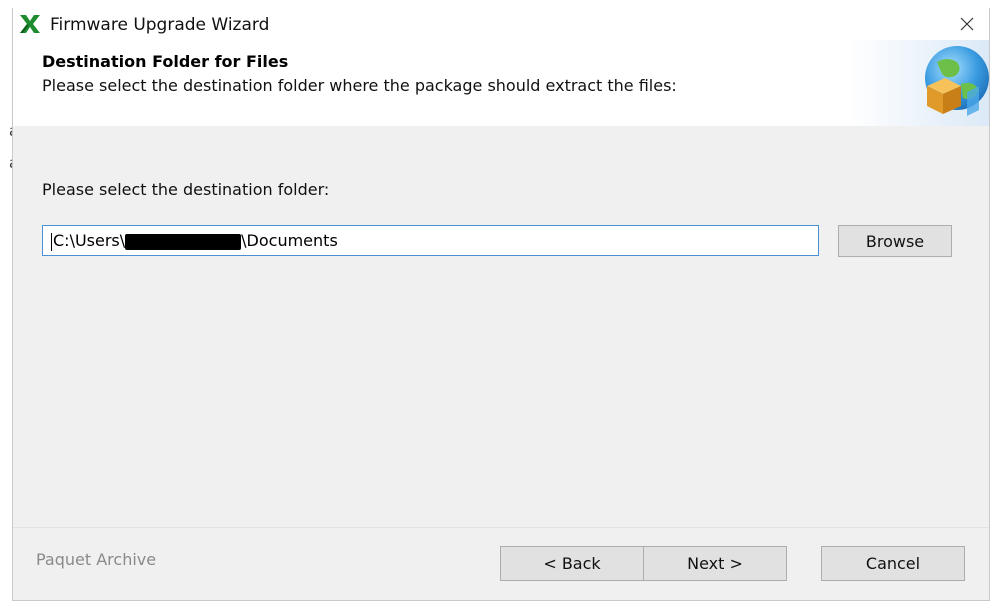 The width and height of the screenshot is (991, 602). I want to click on path-suffix: \Documents, so click(289, 240).